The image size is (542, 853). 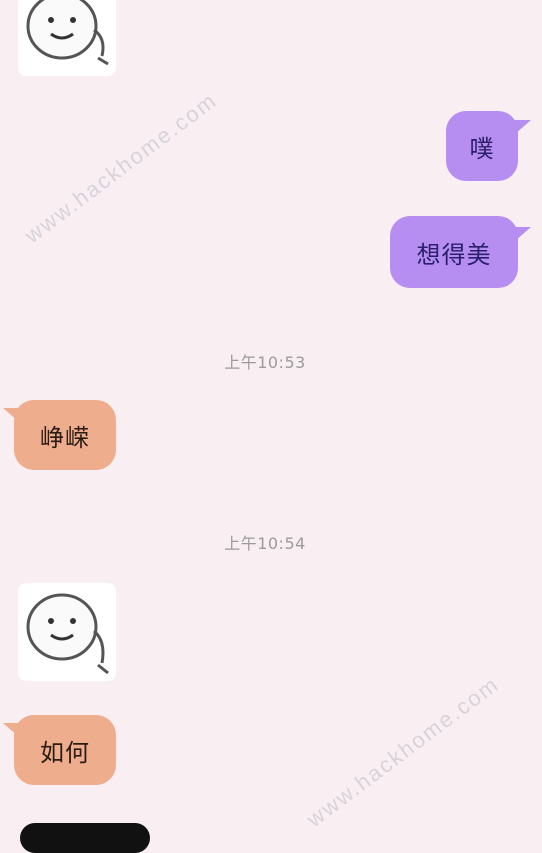 I want to click on message-timestamp: 上午10:53, so click(x=265, y=362).